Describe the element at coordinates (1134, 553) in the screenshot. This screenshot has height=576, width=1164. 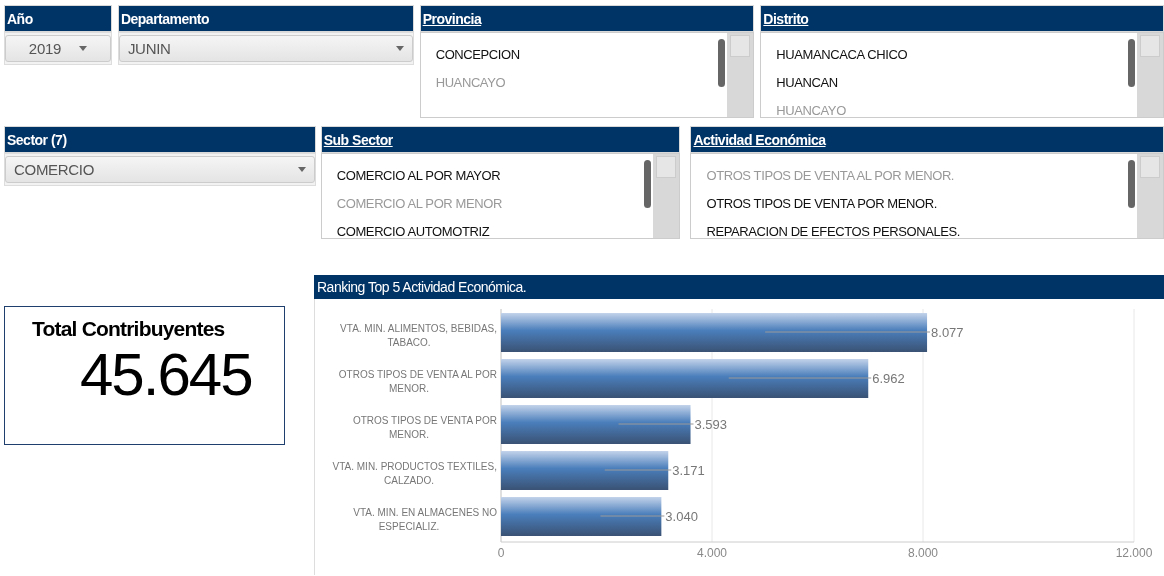
I see `axis-tick-label: 12.000` at that location.